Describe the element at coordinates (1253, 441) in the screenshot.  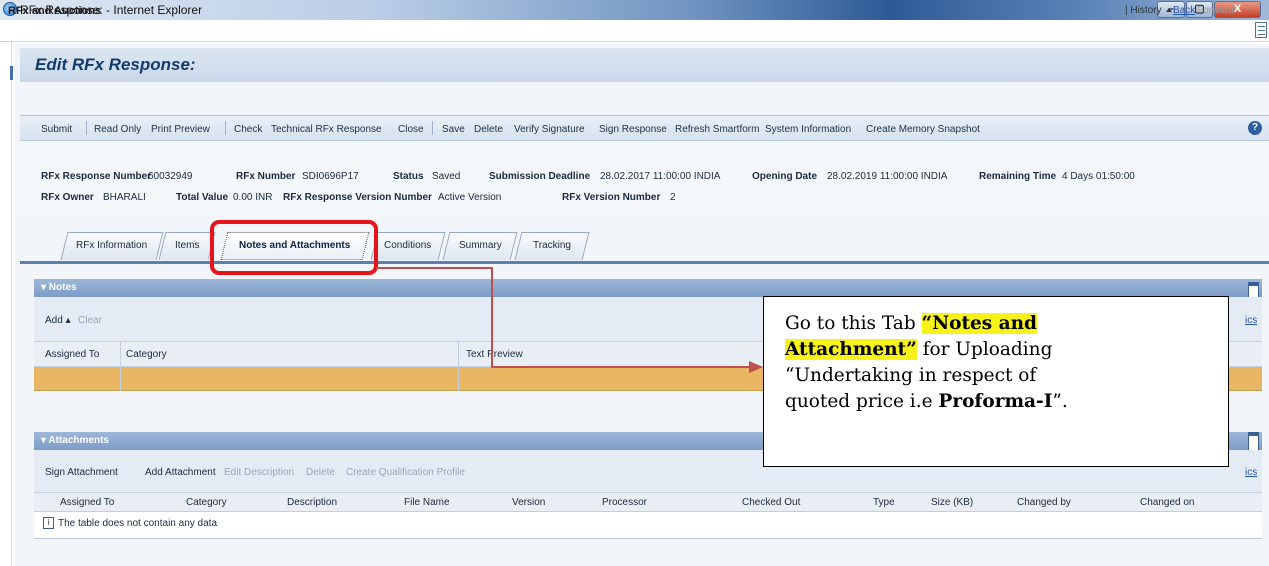
I see `attachments-maximize-icon` at that location.